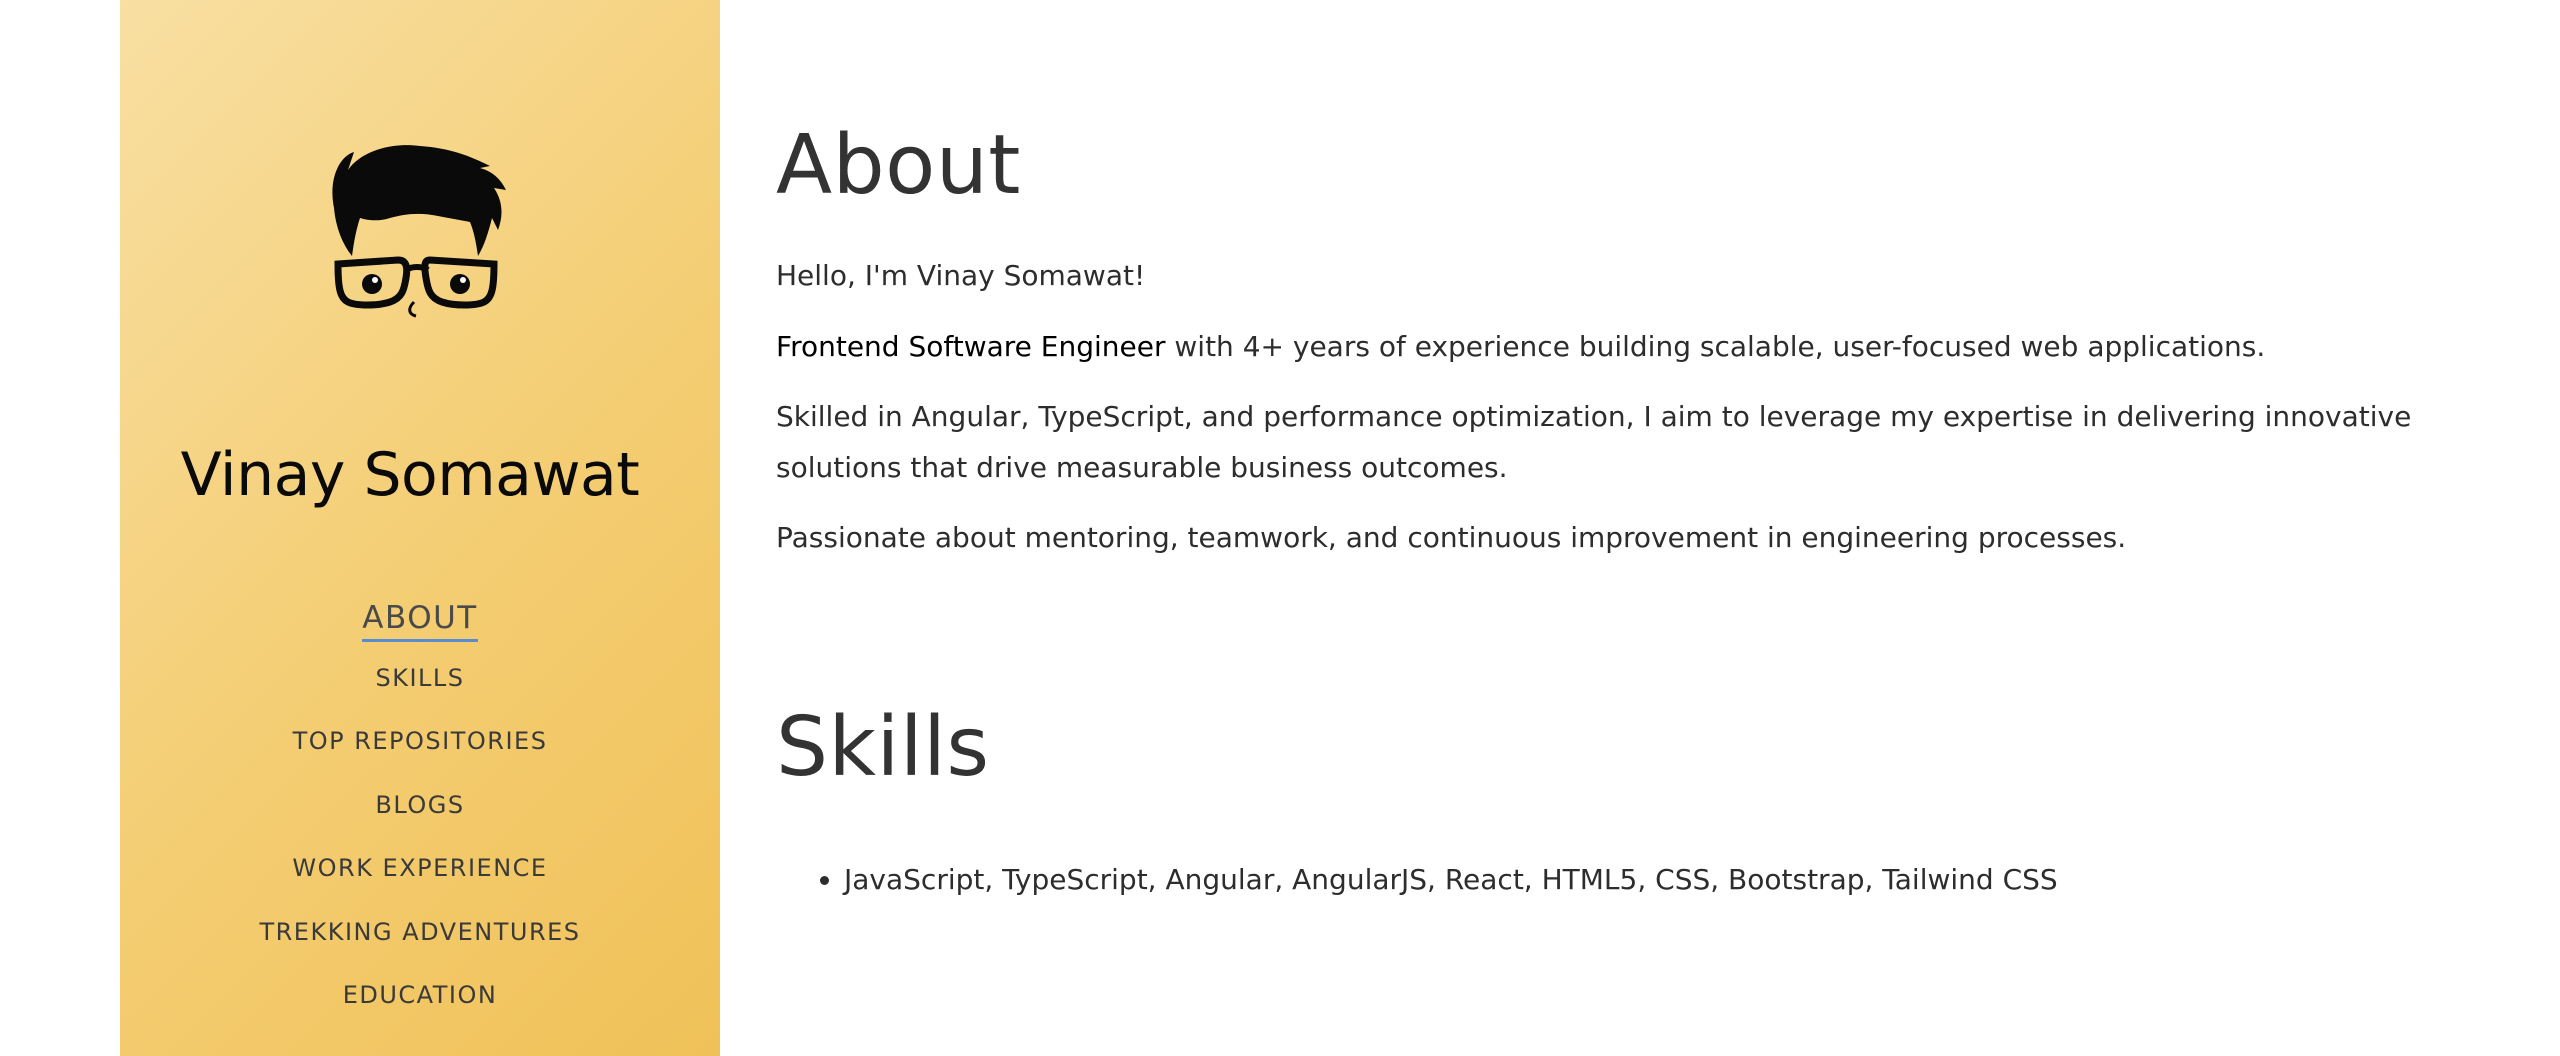  What do you see at coordinates (971, 346) in the screenshot?
I see `about-role-title: Frontend Software Engineer` at bounding box center [971, 346].